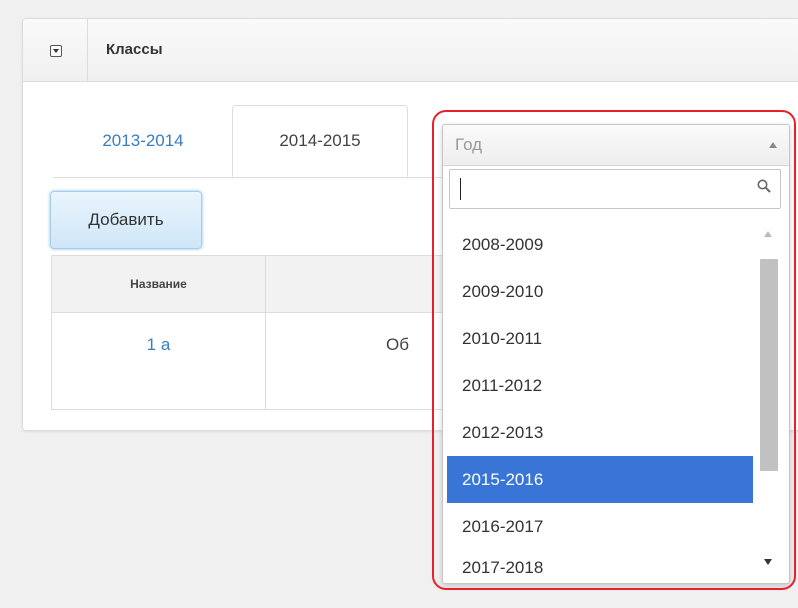  What do you see at coordinates (615, 189) in the screenshot?
I see `dropdown-search-input` at bounding box center [615, 189].